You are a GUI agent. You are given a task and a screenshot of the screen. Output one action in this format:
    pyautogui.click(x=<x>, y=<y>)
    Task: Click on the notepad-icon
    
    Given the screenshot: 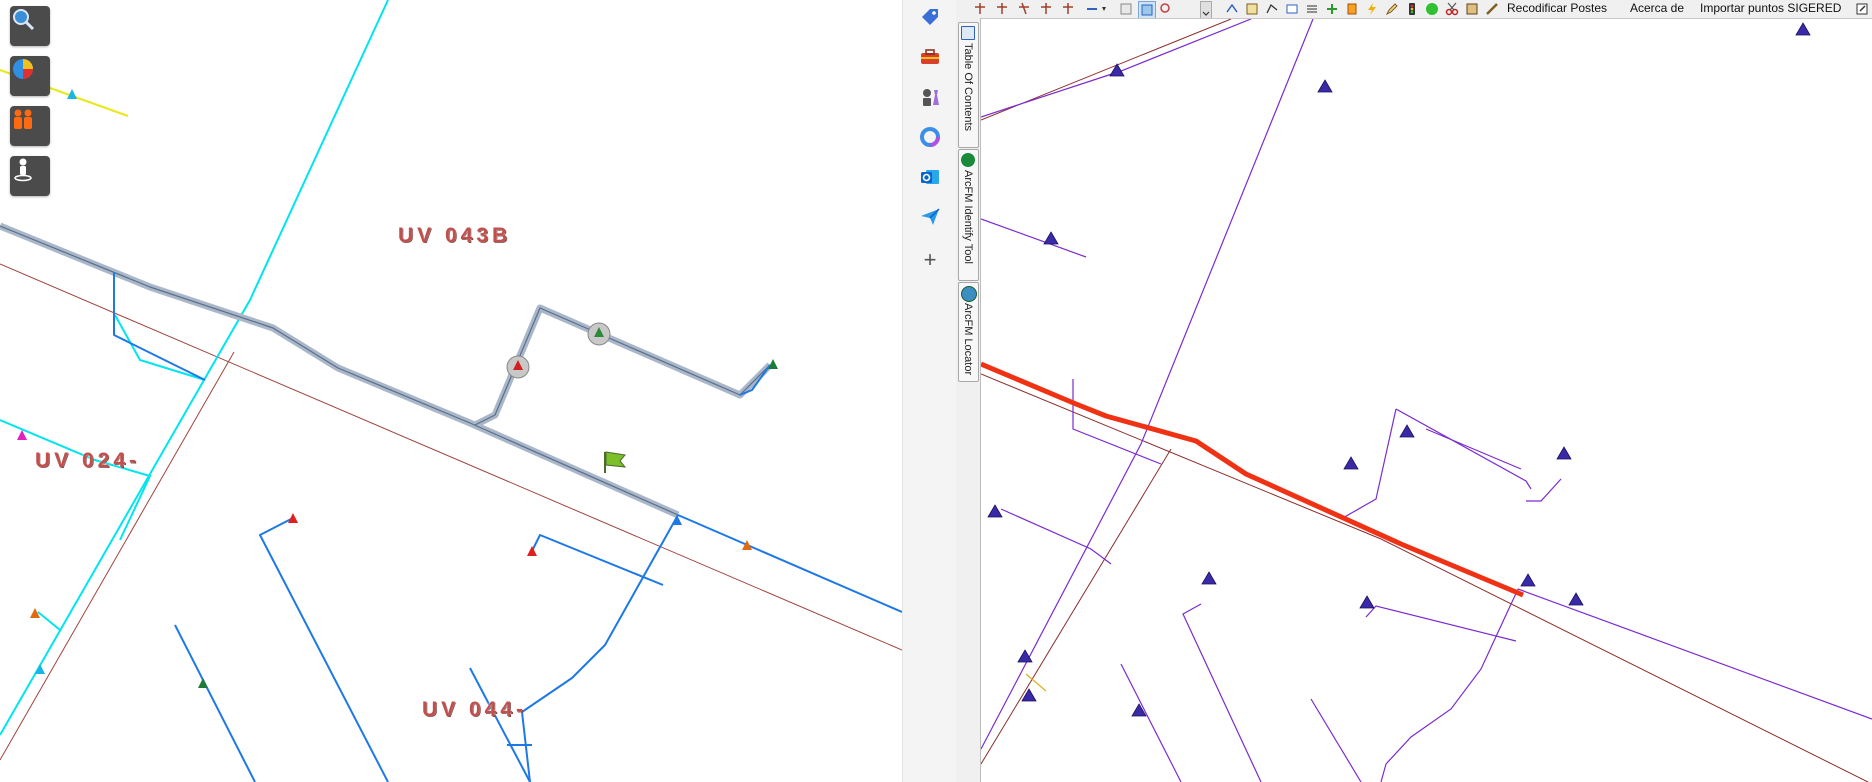 What is the action you would take?
    pyautogui.click(x=1472, y=9)
    